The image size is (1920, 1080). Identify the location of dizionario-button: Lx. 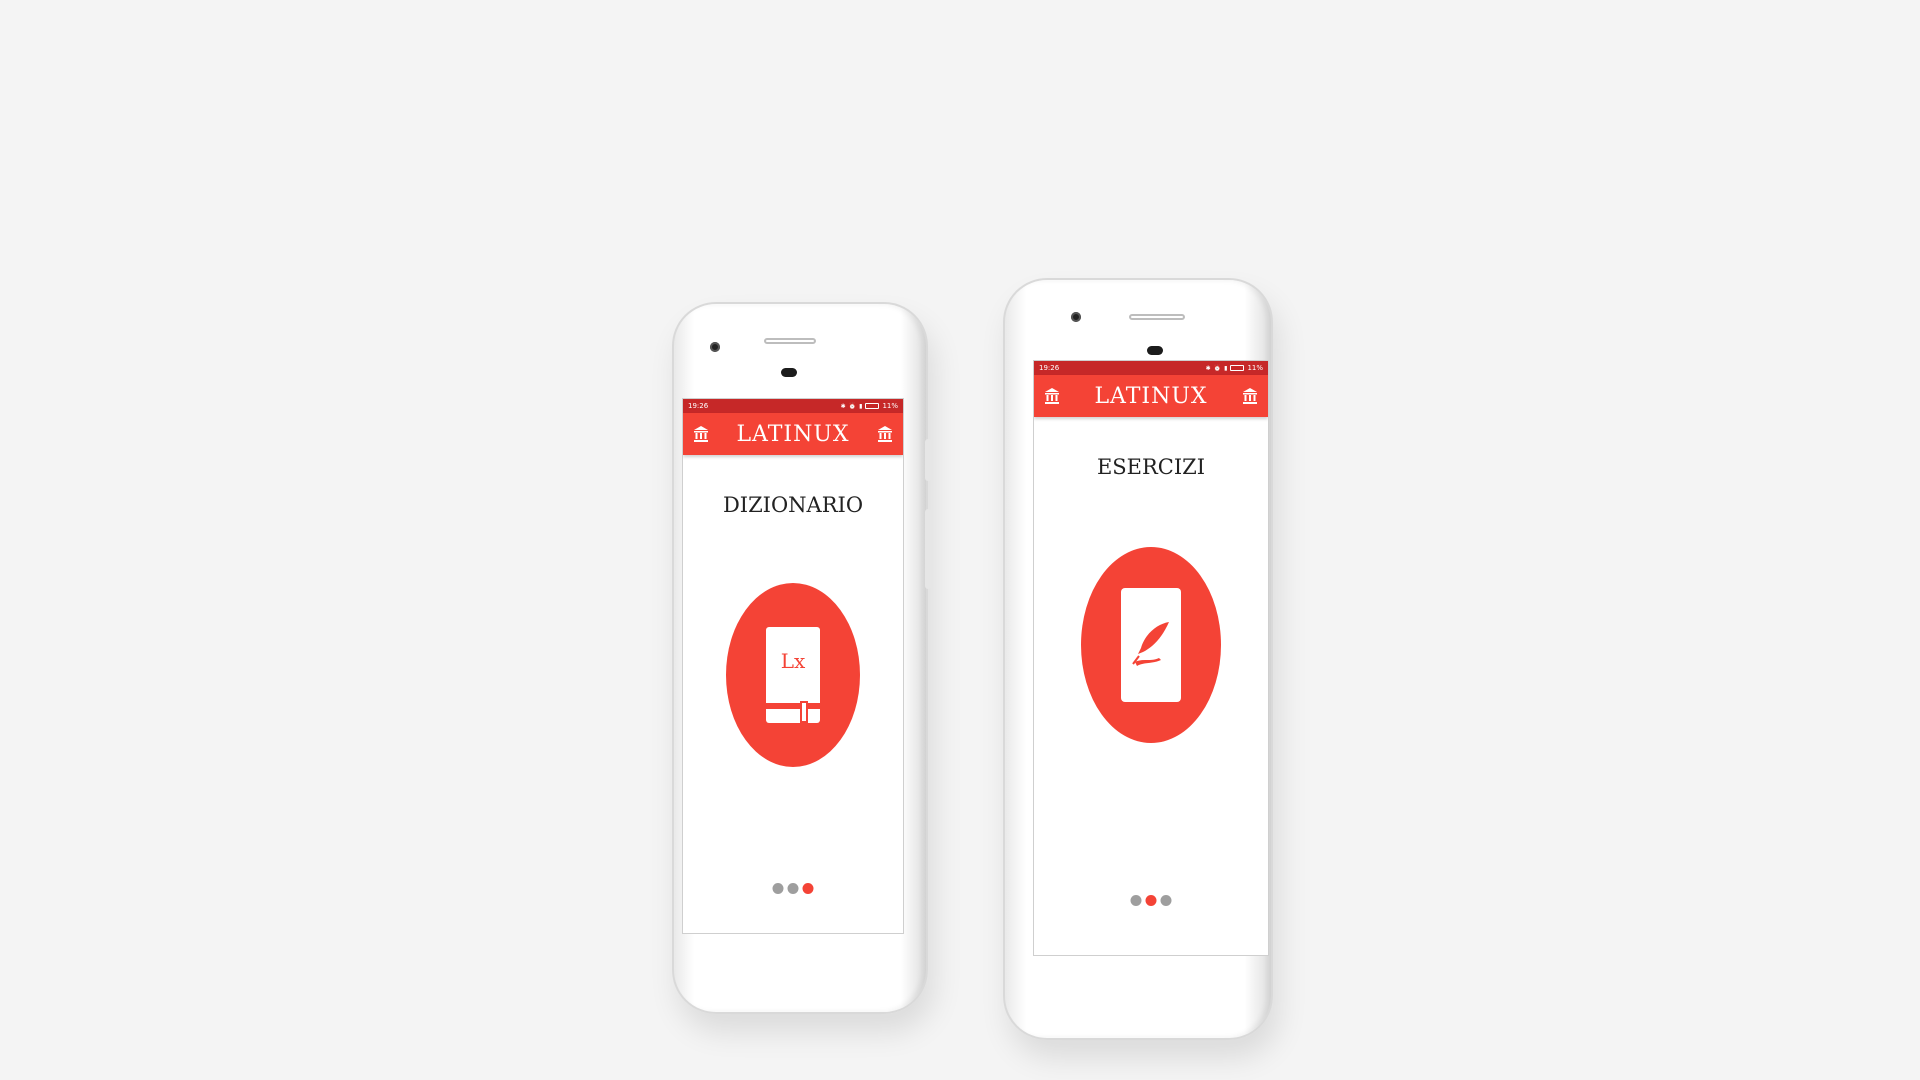
(793, 675).